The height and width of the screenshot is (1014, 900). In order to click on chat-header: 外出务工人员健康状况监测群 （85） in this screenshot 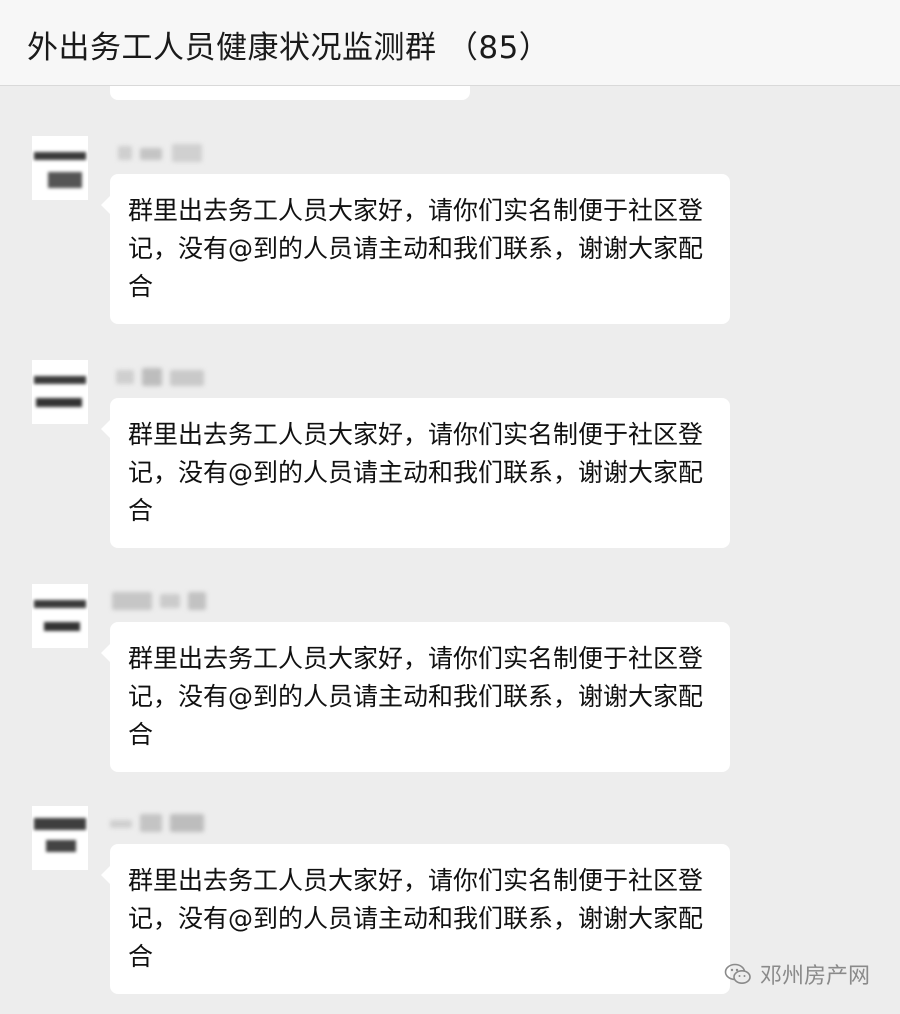, I will do `click(450, 43)`.